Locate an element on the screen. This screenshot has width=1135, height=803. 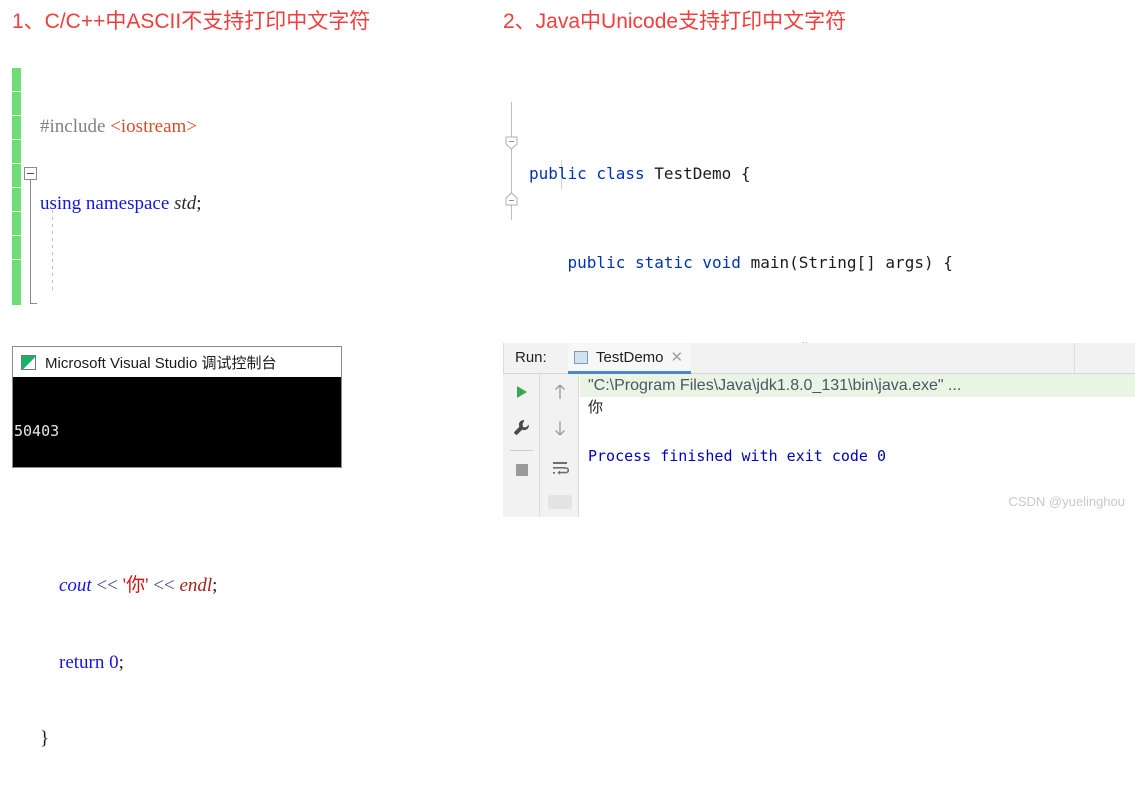
rerun-button is located at coordinates (521, 394).